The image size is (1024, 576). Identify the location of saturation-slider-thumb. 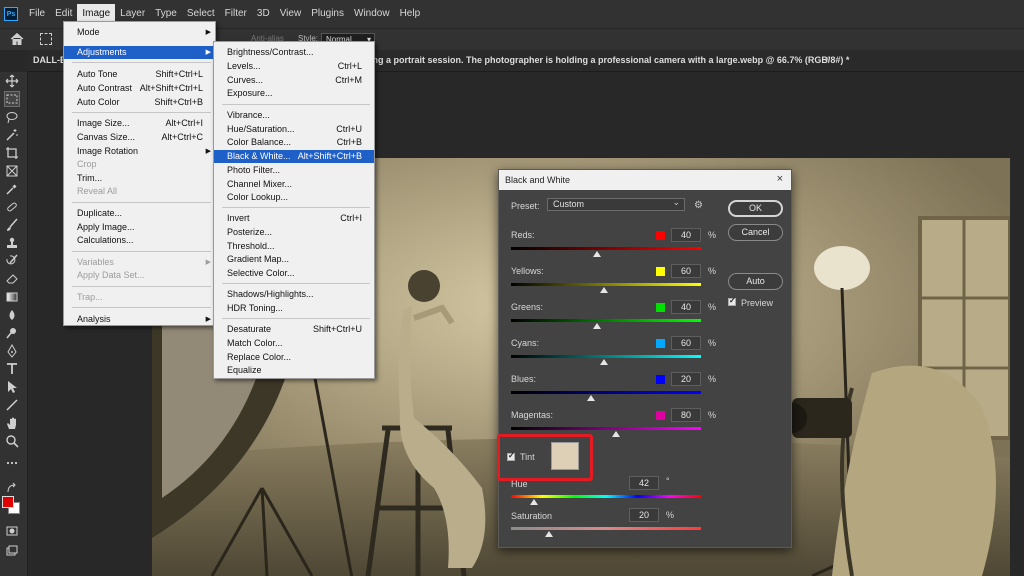
(549, 534).